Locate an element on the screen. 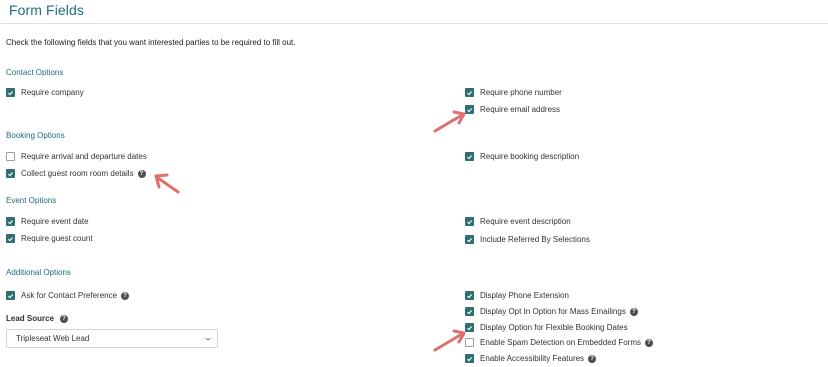 Image resolution: width=828 pixels, height=367 pixels. lead-source-label: Lead Source is located at coordinates (30, 318).